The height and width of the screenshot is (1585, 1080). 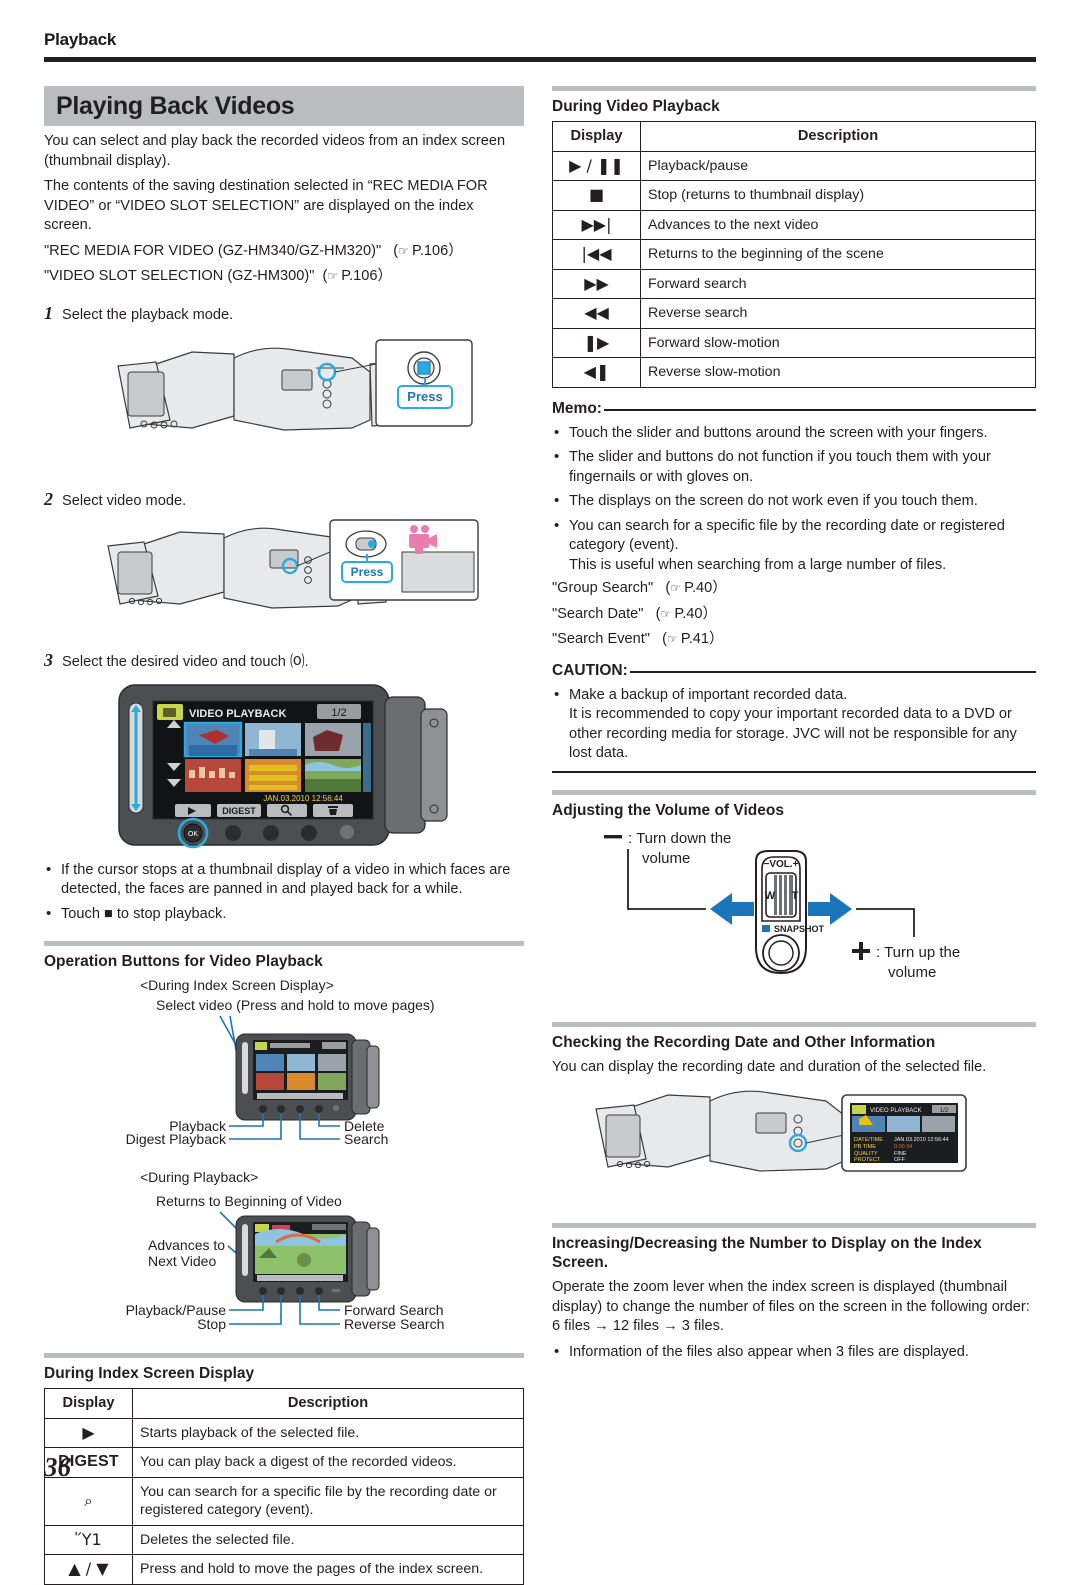 What do you see at coordinates (48, 312) in the screenshot?
I see `step-1-number: 1` at bounding box center [48, 312].